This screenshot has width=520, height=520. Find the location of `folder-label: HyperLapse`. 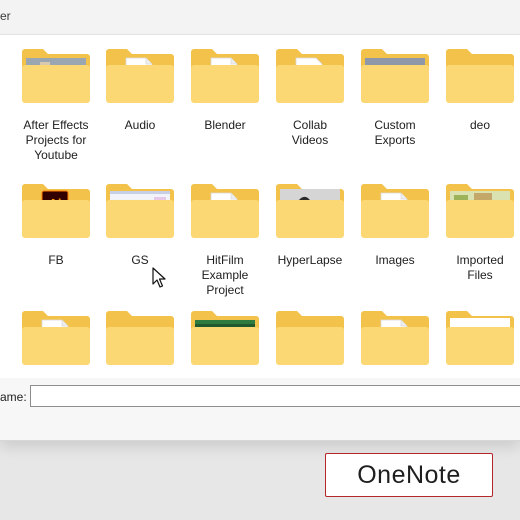

folder-label: HyperLapse is located at coordinates (310, 260).